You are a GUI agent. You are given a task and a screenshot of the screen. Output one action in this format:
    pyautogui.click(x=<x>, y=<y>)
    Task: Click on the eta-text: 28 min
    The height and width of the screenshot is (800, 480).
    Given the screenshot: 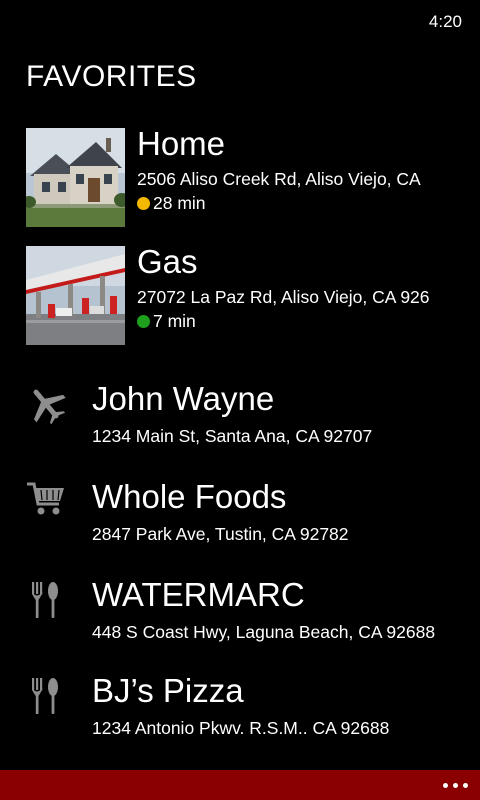 What is the action you would take?
    pyautogui.click(x=179, y=203)
    